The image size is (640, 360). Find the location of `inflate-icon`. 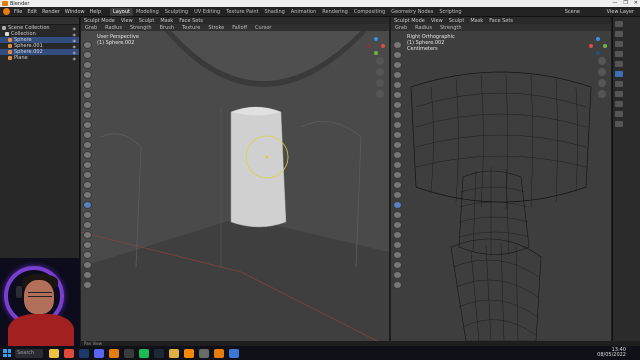

inflate-icon is located at coordinates (397, 105).